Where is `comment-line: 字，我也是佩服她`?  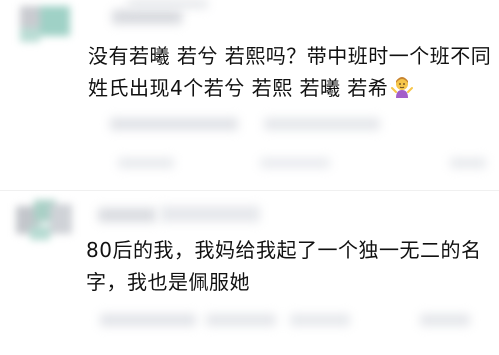 comment-line: 字，我也是佩服她 is located at coordinates (168, 282).